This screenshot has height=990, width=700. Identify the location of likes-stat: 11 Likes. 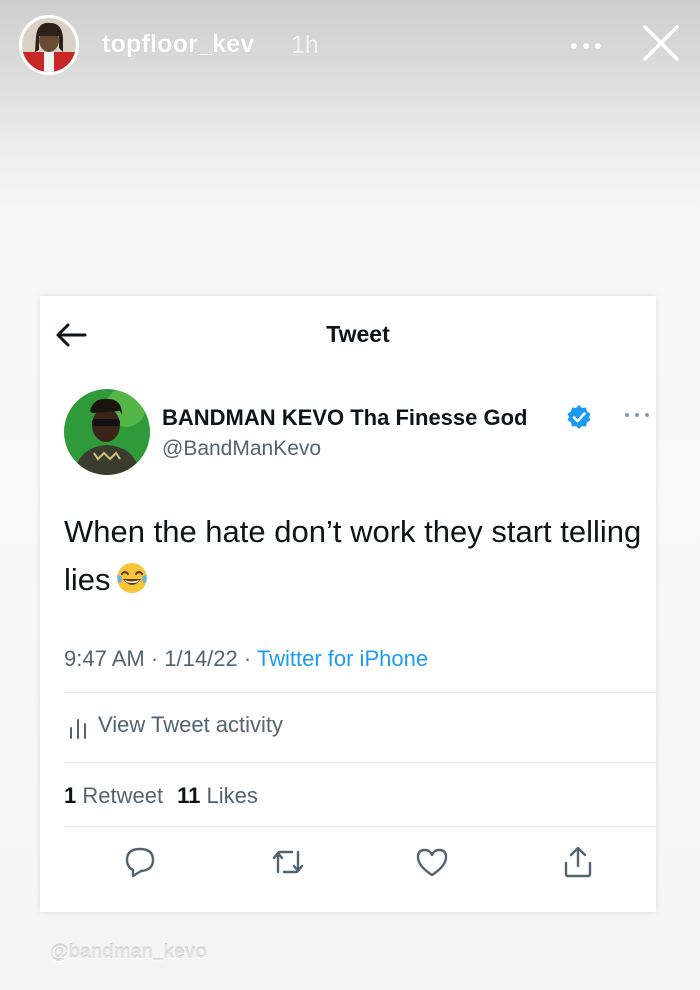
(217, 795).